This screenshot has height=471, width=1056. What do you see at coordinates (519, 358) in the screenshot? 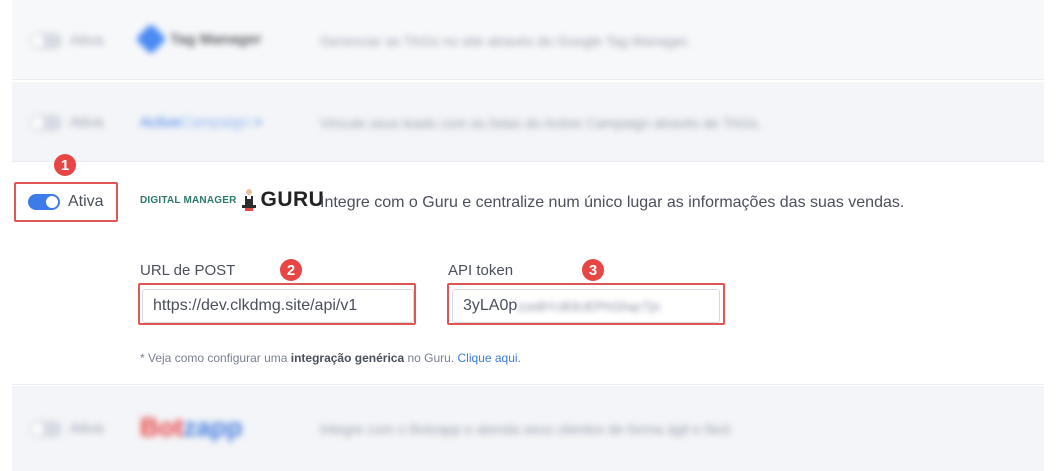
I see `note-suffix: .` at bounding box center [519, 358].